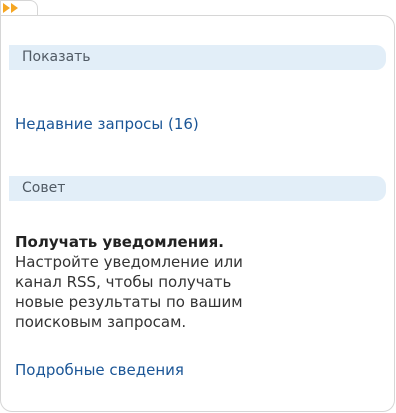 Image resolution: width=396 pixels, height=413 pixels. What do you see at coordinates (129, 302) in the screenshot?
I see `tip-body-line: новые результаты по вашим` at bounding box center [129, 302].